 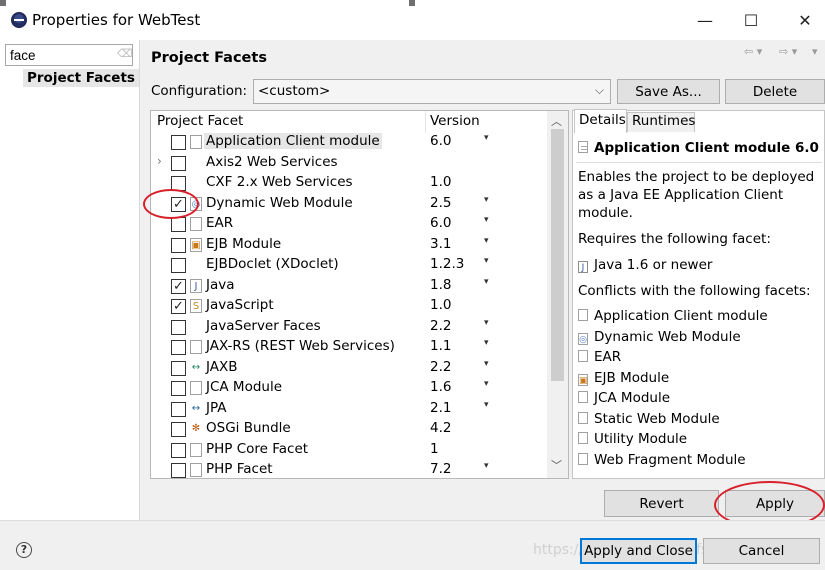 I want to click on window-title: Properties for WebTest, so click(x=116, y=20).